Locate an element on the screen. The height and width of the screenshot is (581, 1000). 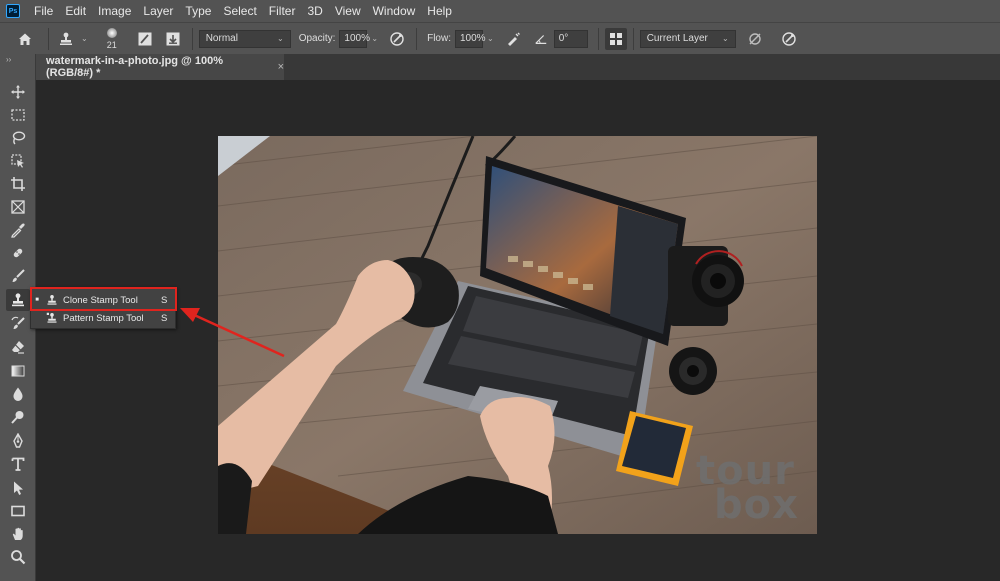
object-selection-tool-icon is located at coordinates (18, 161).